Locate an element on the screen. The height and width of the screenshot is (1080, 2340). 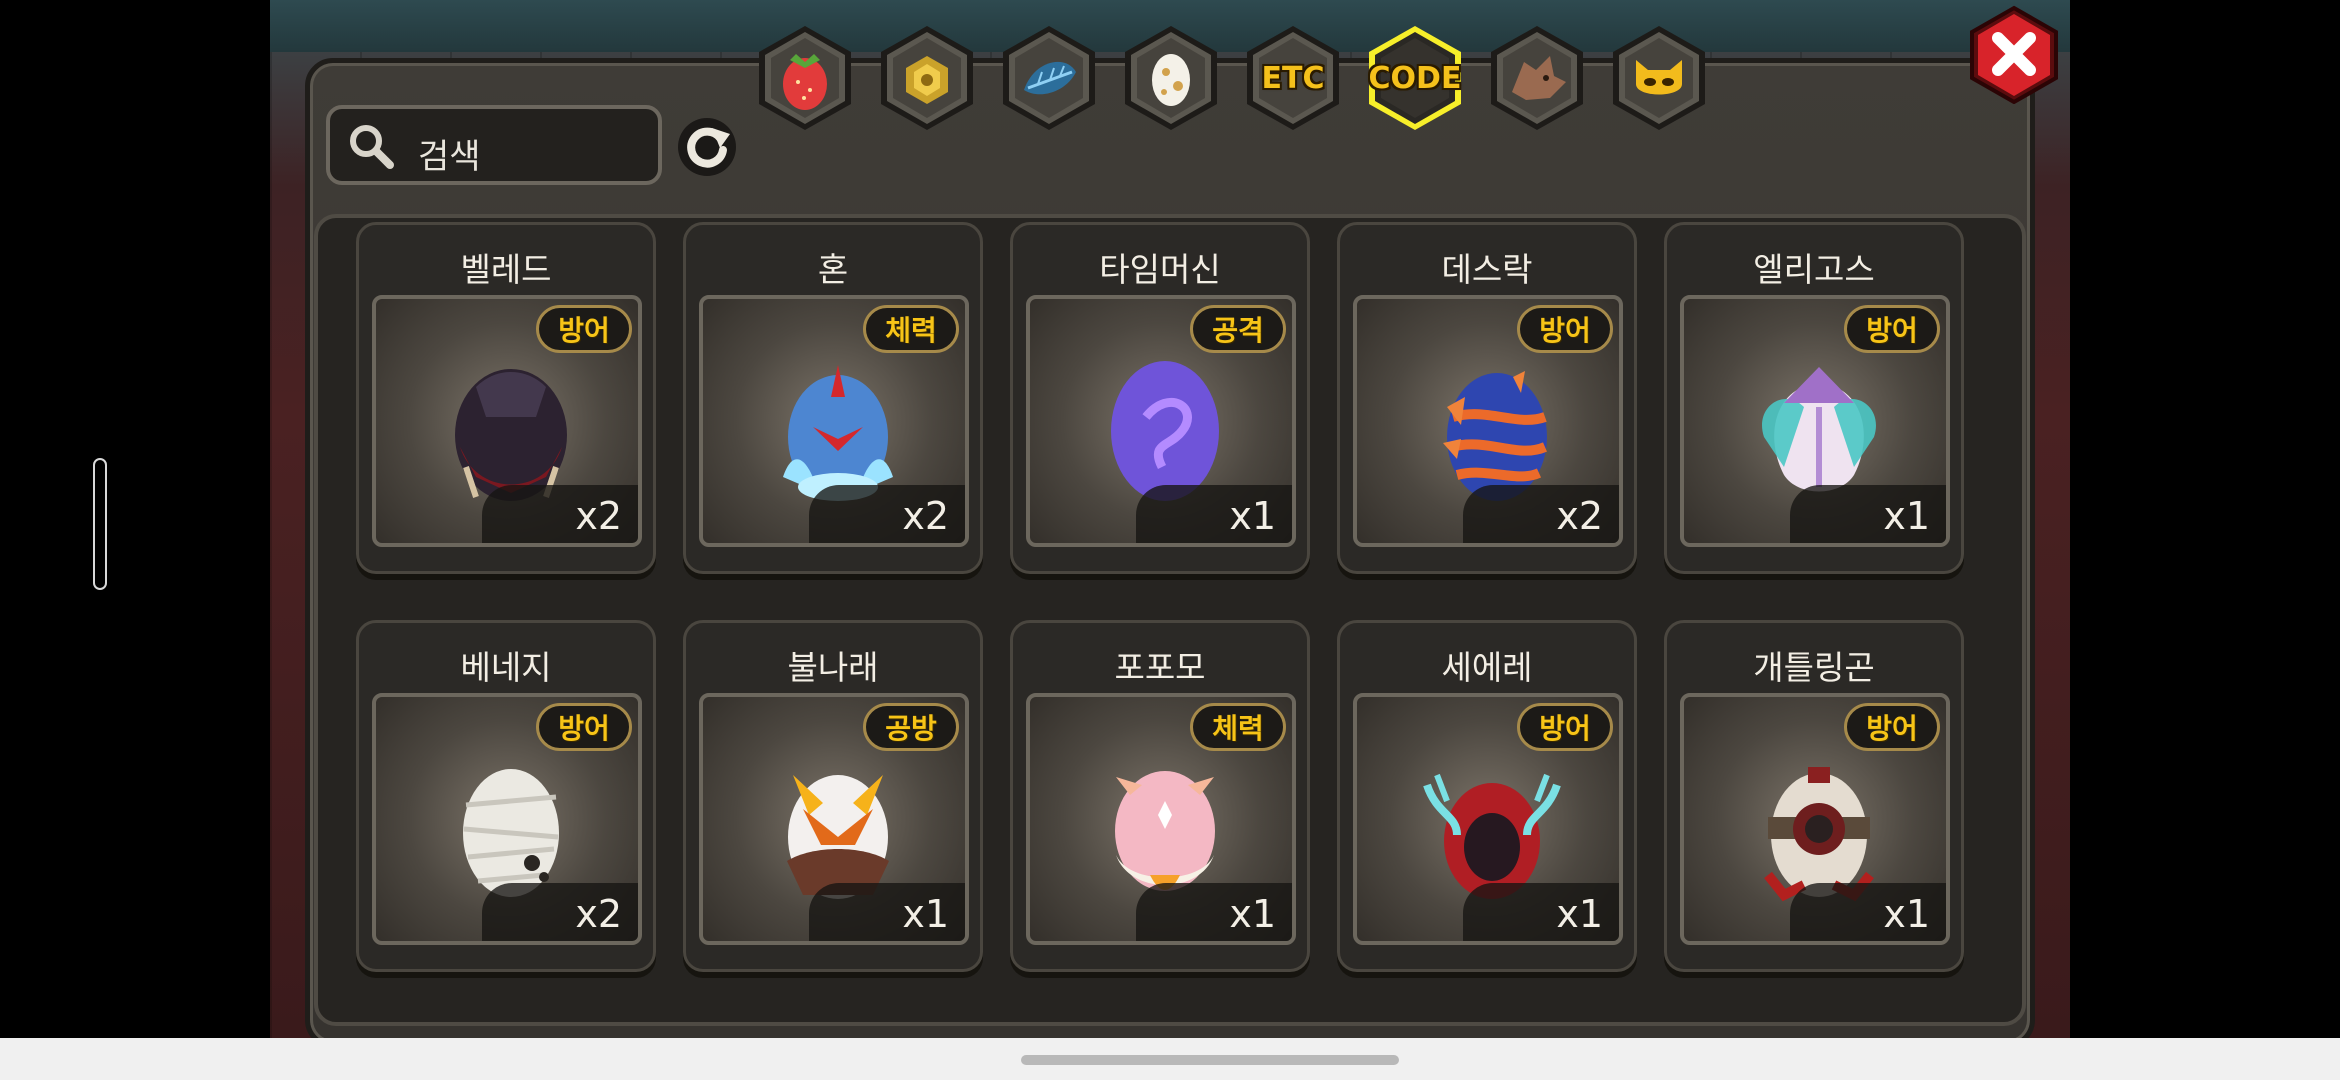
fire-horn-egg-icon is located at coordinates (838, 825).